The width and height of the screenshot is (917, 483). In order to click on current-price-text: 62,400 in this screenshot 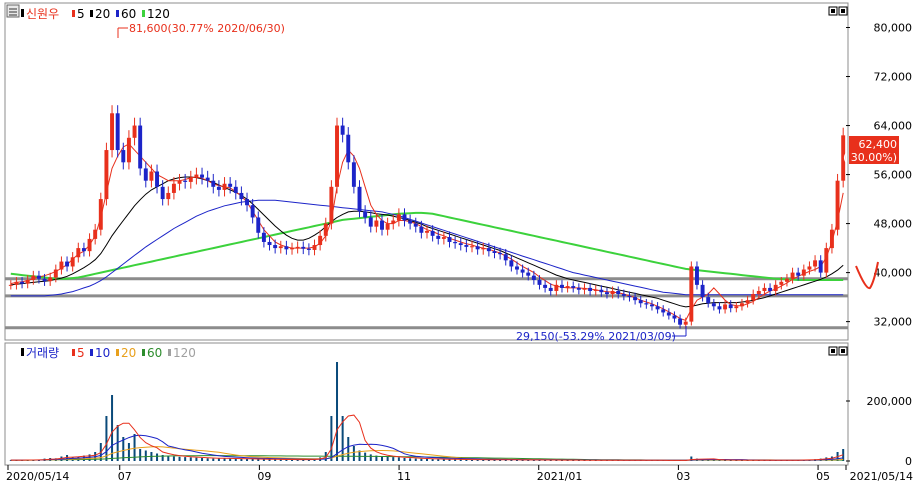, I will do `click(878, 144)`.